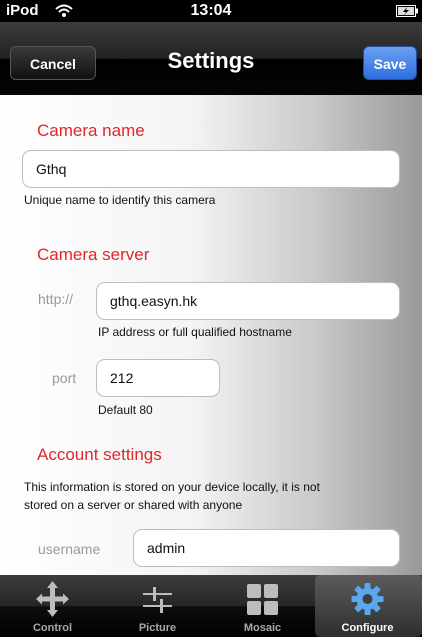 Image resolution: width=422 pixels, height=637 pixels. I want to click on tab-picture: Picture, so click(157, 606).